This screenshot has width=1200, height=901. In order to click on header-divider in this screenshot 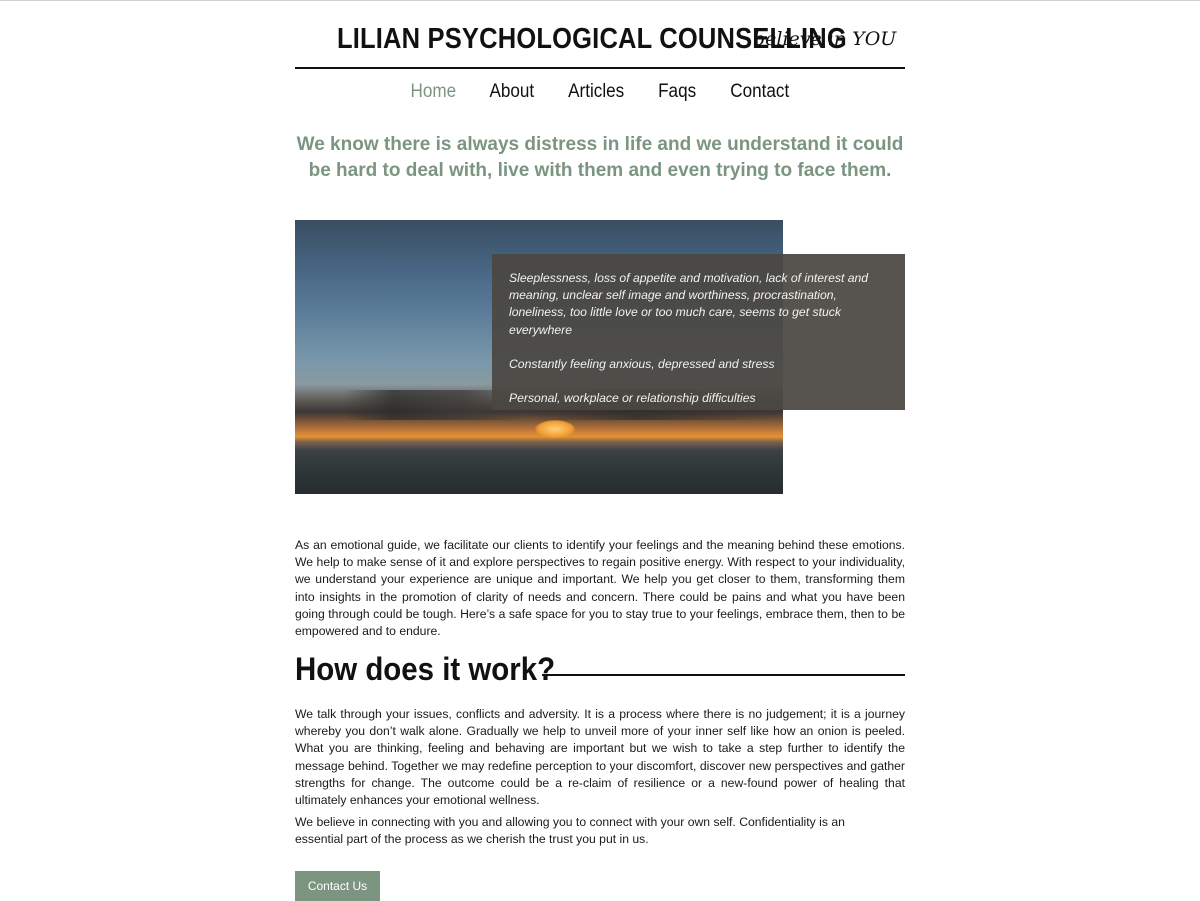, I will do `click(600, 68)`.